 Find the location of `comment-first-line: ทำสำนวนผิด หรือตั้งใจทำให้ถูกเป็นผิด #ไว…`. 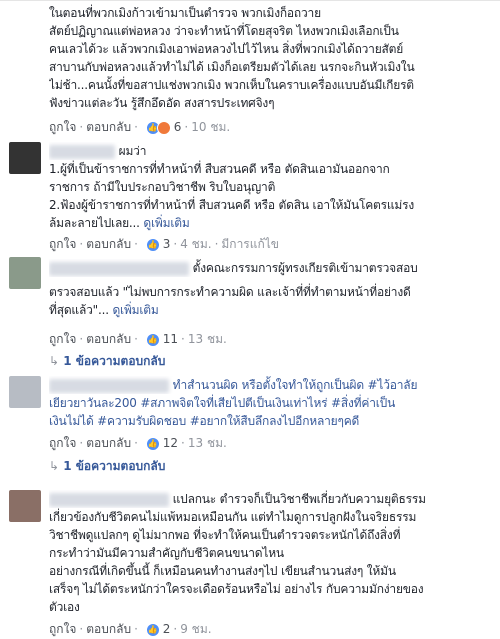

comment-first-line: ทำสำนวนผิด หรือตั้งใจทำให้ถูกเป็นผิด #ไว… is located at coordinates (295, 385).